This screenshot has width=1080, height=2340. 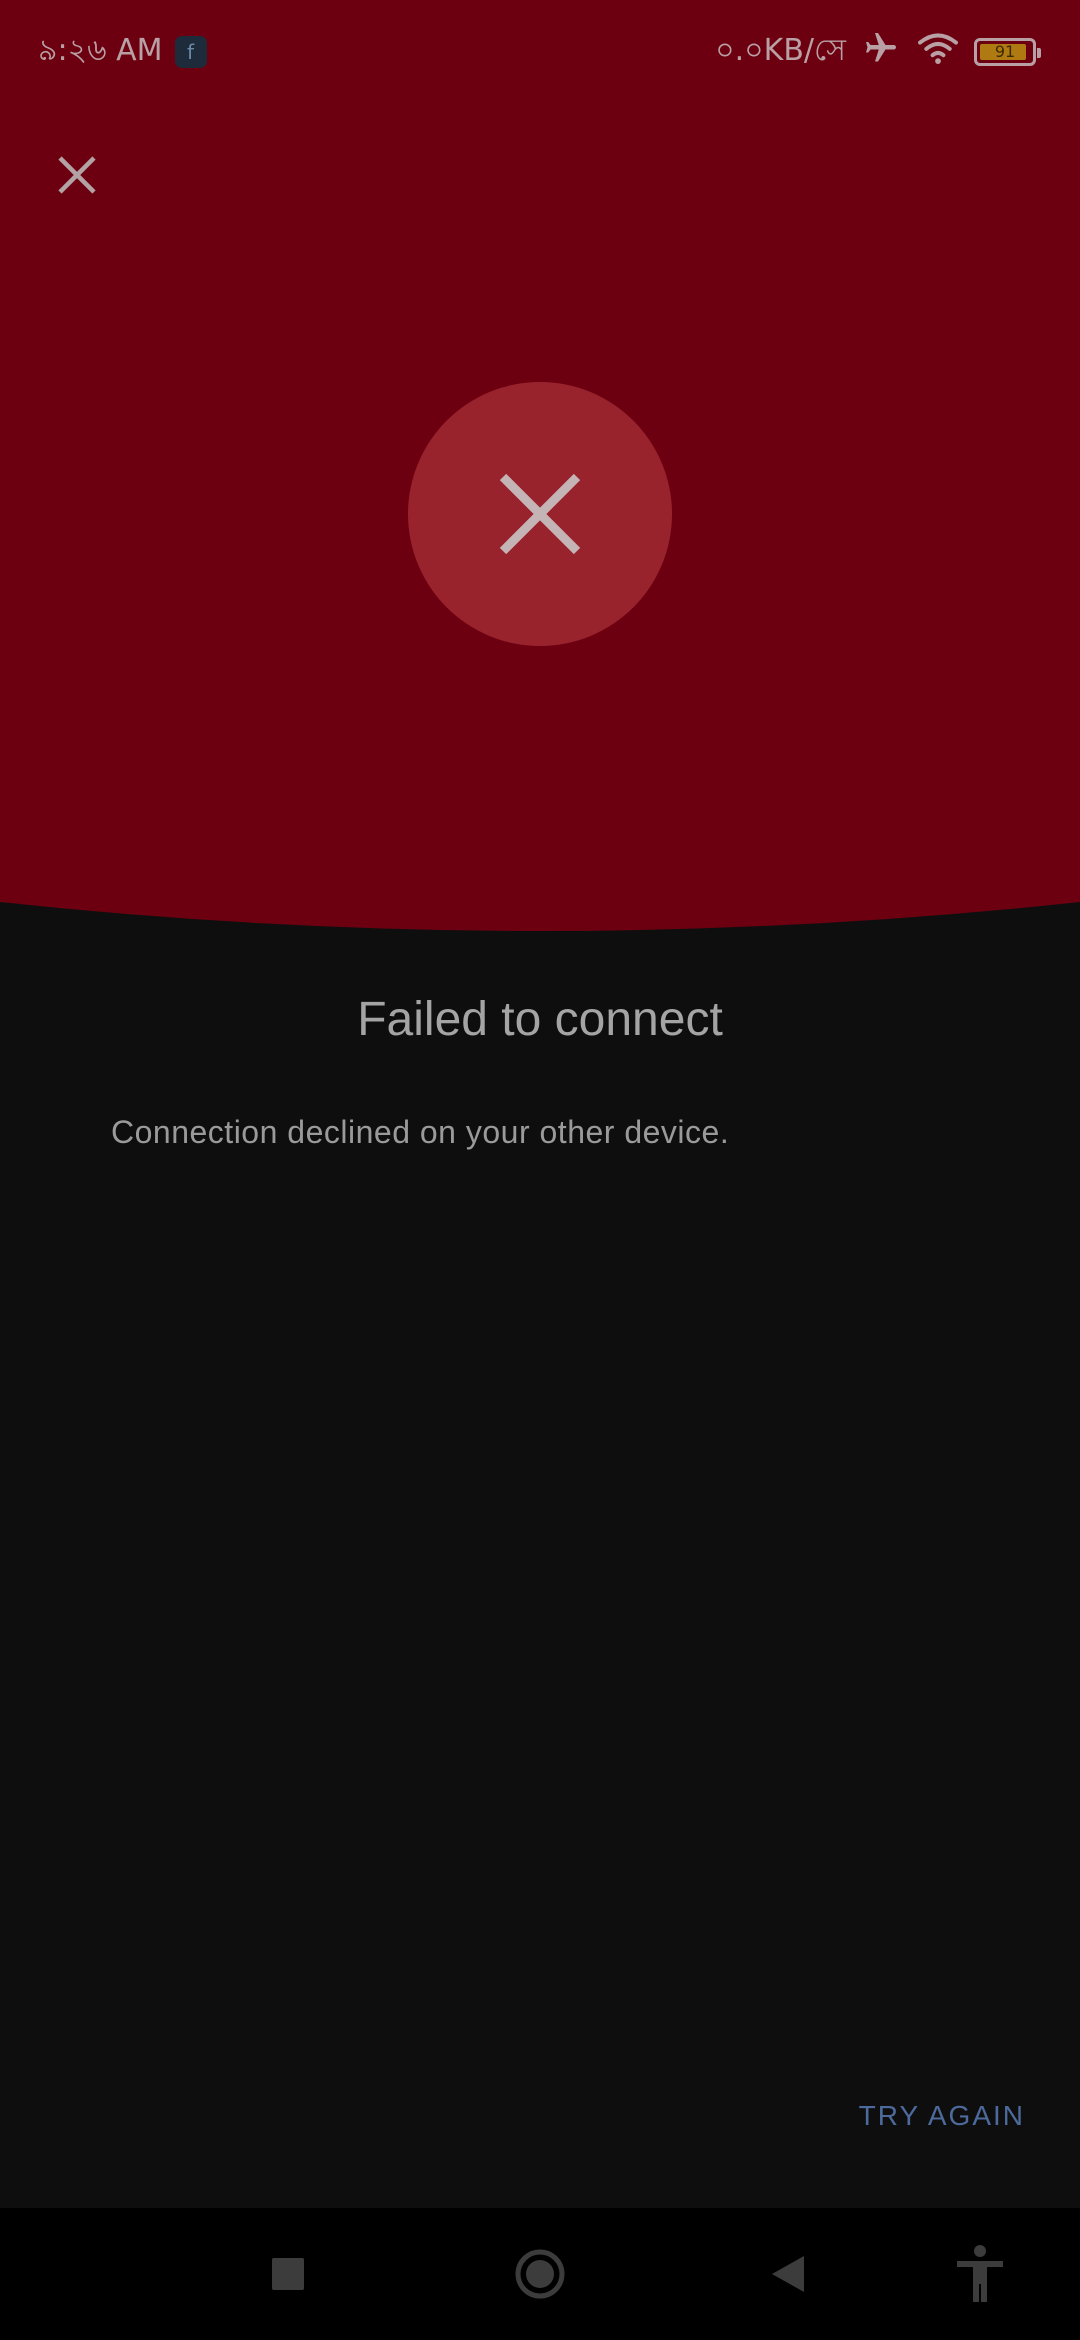 I want to click on circle-icon, so click(x=540, y=2274).